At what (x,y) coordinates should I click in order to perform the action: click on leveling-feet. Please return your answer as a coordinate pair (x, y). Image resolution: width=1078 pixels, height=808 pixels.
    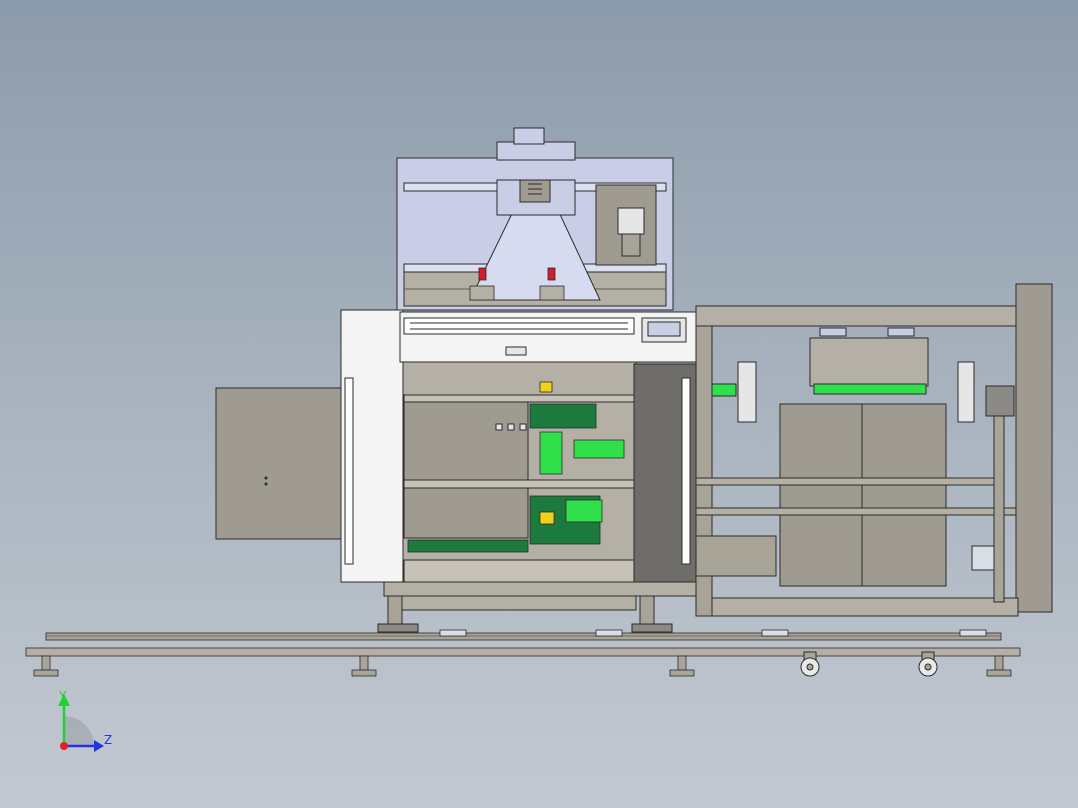
    Looking at the image, I should click on (522, 666).